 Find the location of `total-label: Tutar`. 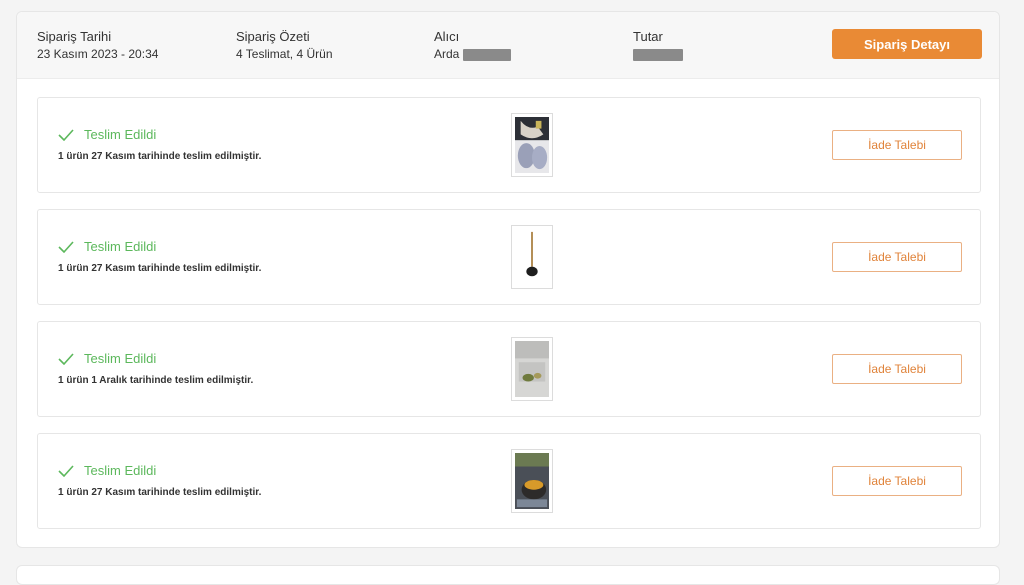

total-label: Tutar is located at coordinates (648, 36).